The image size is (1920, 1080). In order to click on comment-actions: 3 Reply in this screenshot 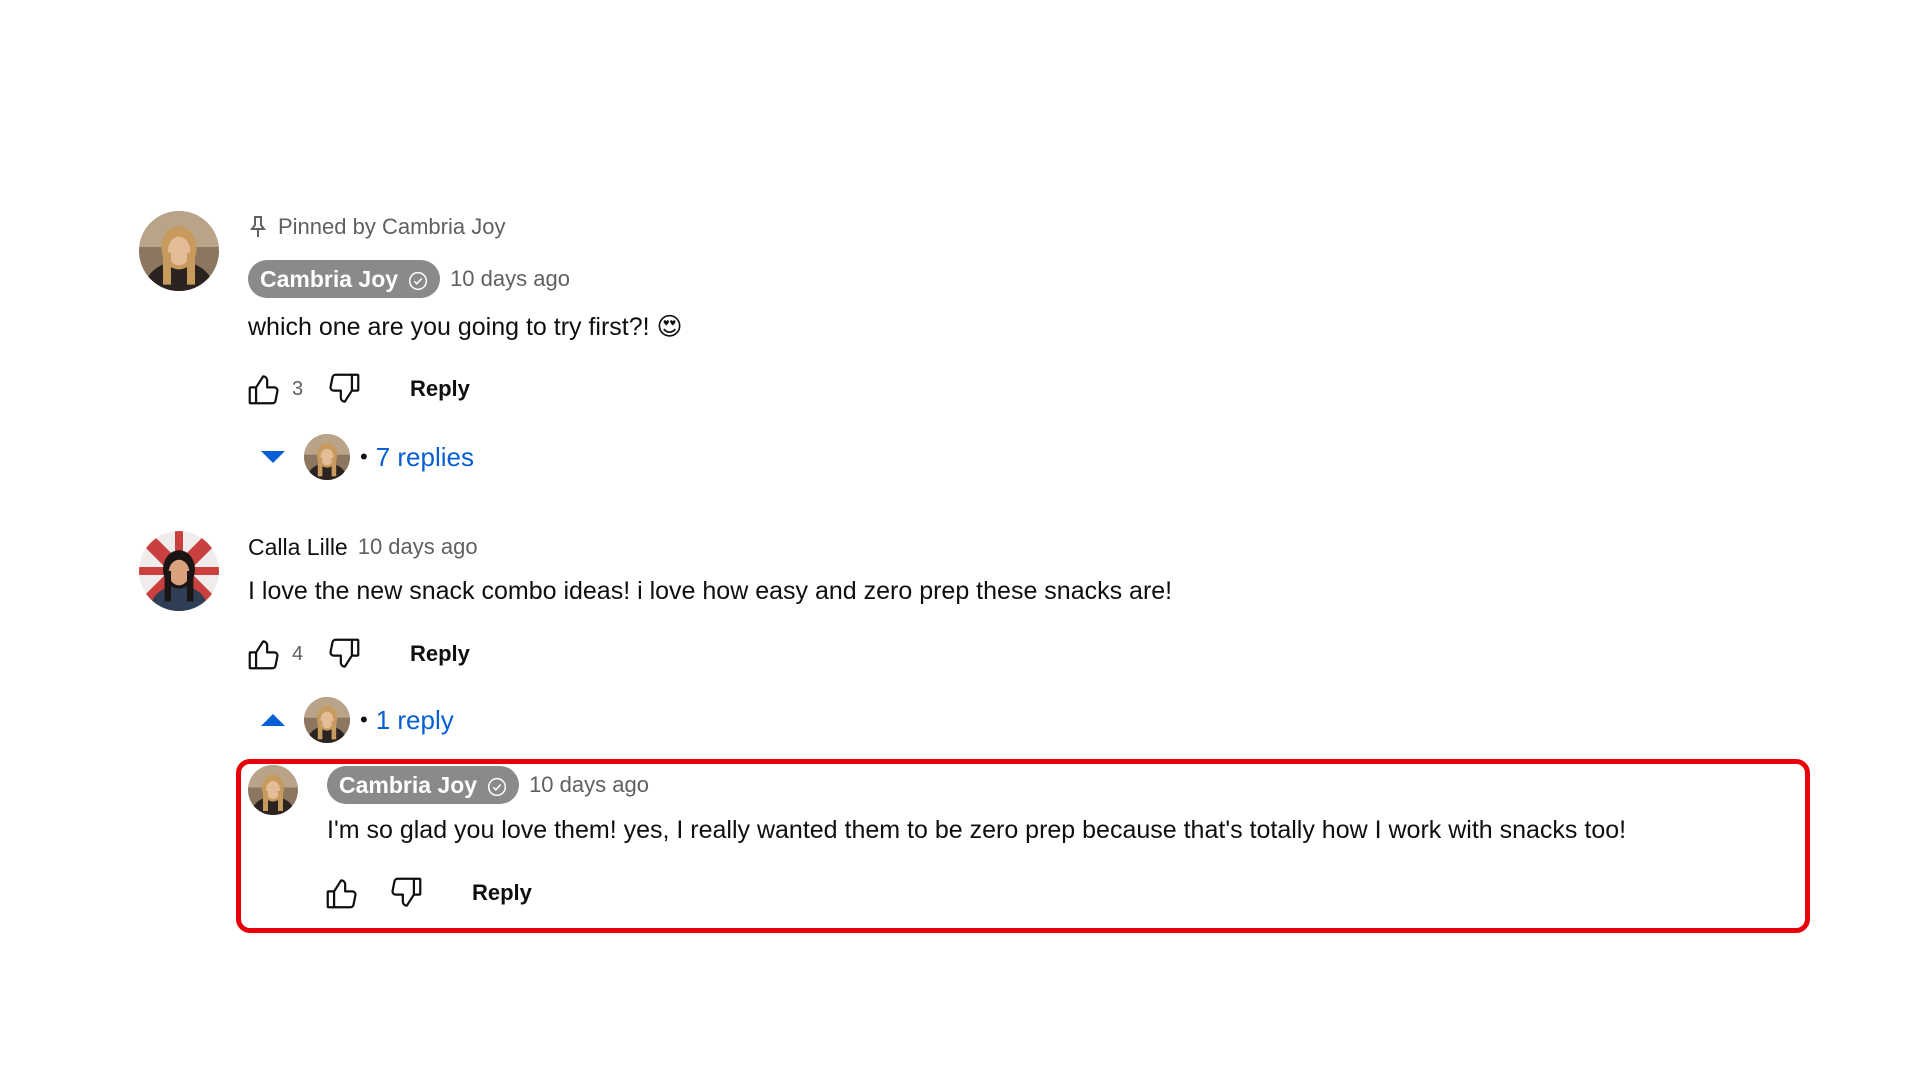, I will do `click(356, 389)`.